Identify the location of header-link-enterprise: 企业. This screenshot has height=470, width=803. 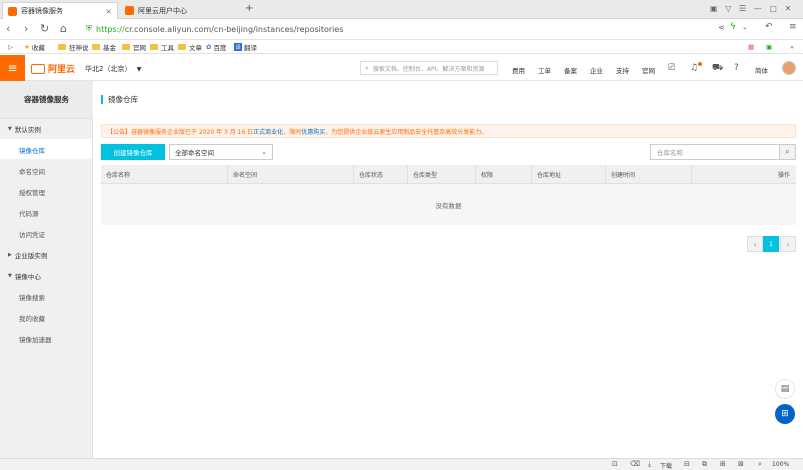
(596, 70).